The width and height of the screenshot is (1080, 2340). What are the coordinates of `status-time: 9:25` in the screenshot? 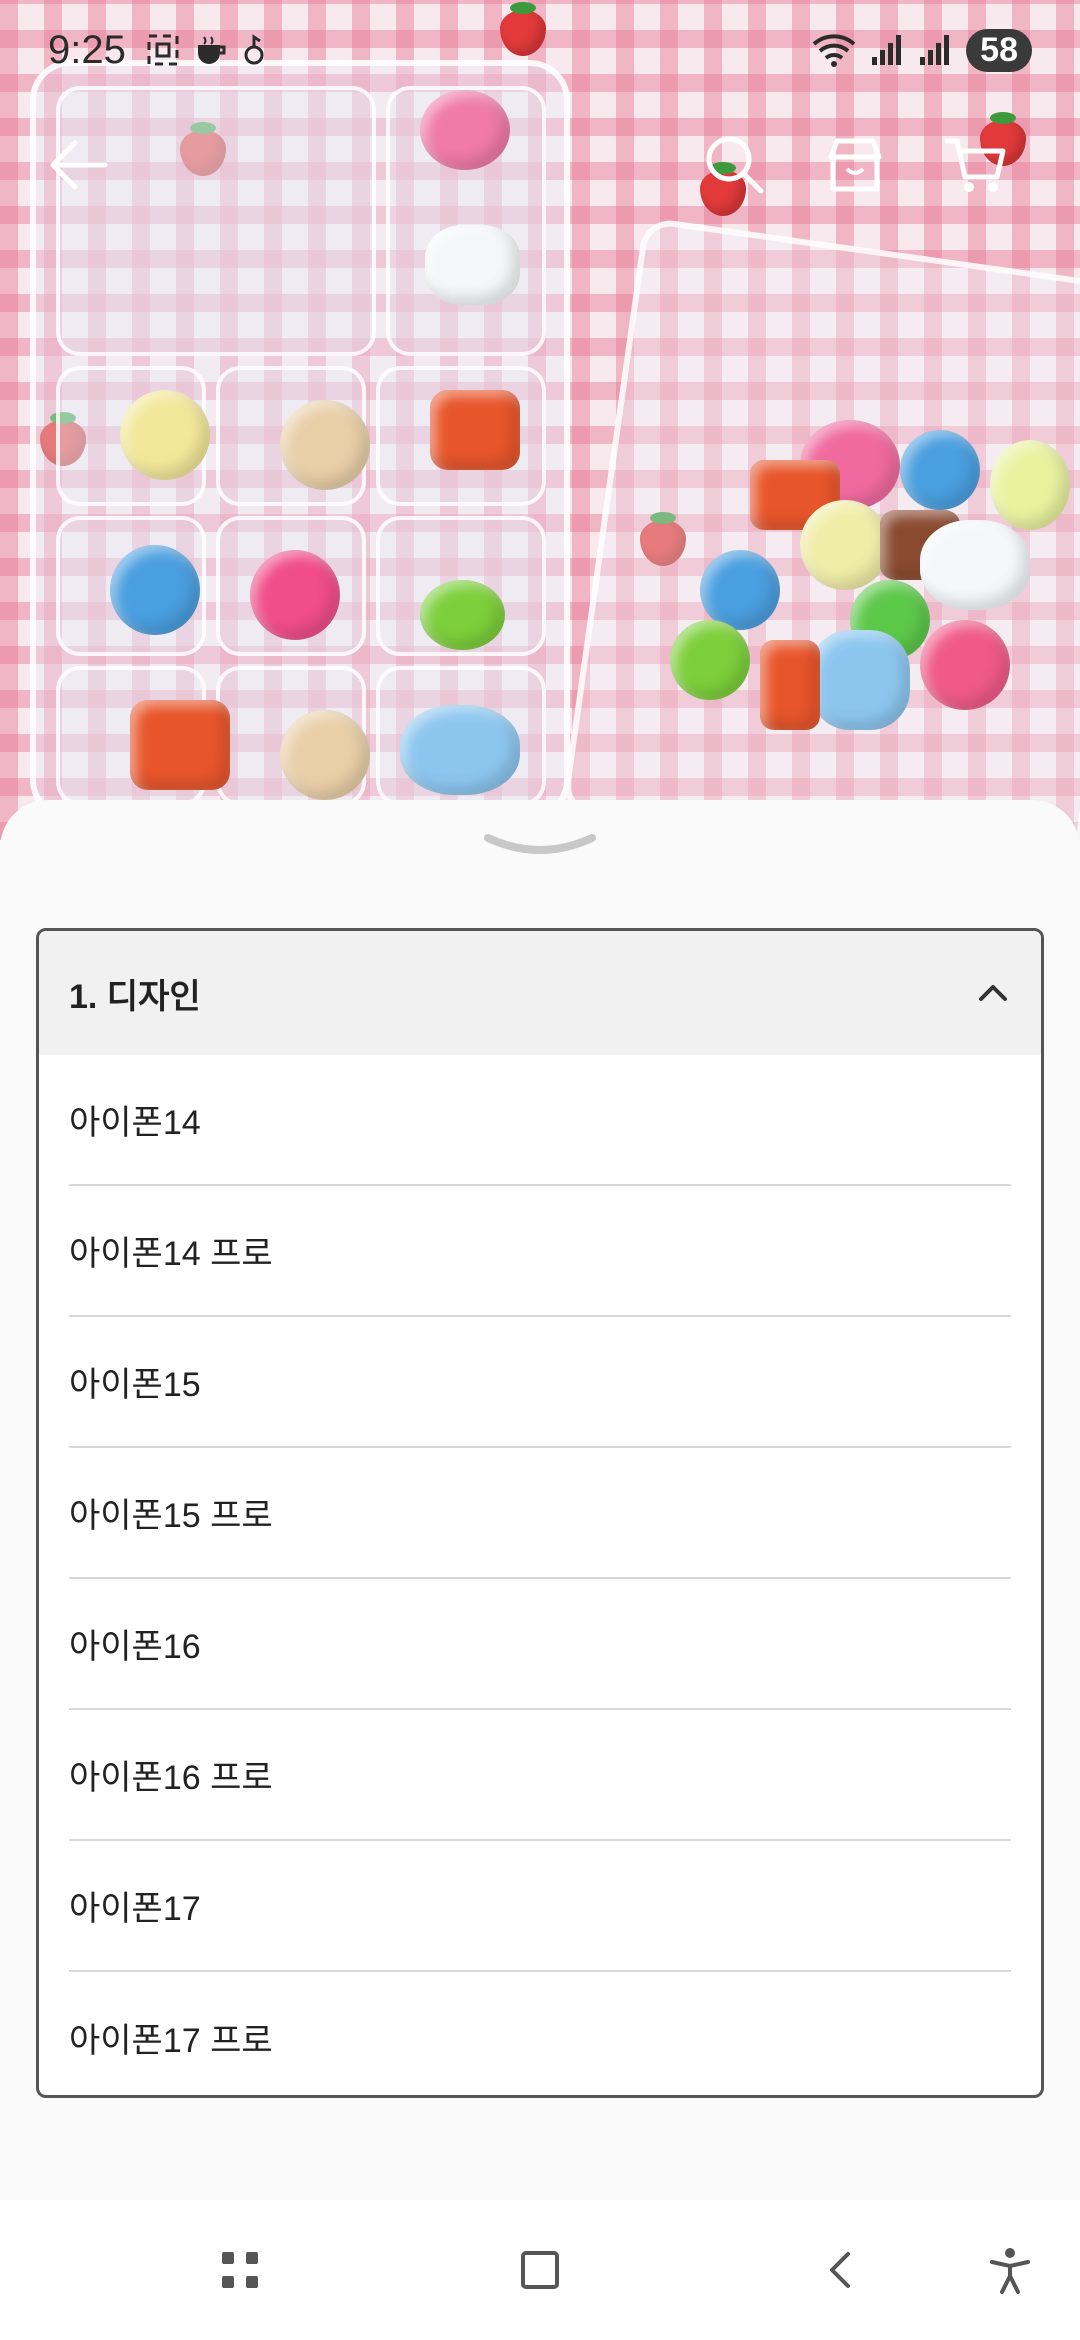 It's located at (87, 49).